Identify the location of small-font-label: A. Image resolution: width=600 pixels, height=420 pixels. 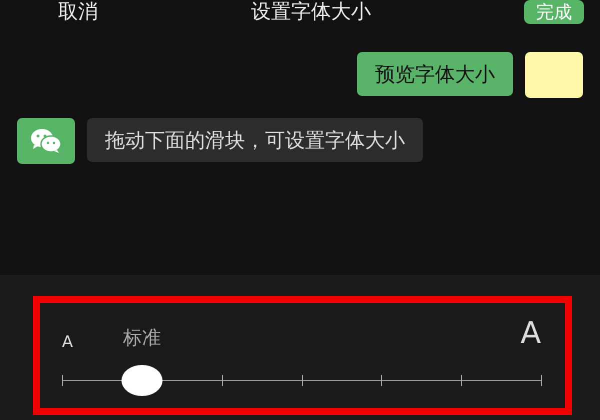
(67, 341).